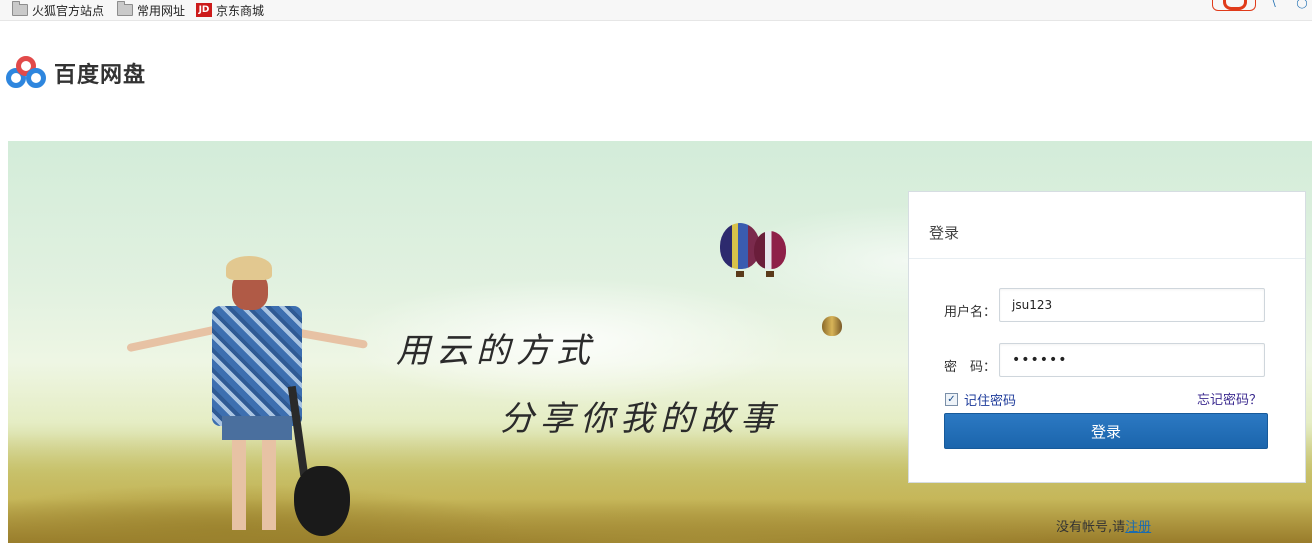 This screenshot has height=543, width=1312. I want to click on register-link: 注册, so click(1138, 527).